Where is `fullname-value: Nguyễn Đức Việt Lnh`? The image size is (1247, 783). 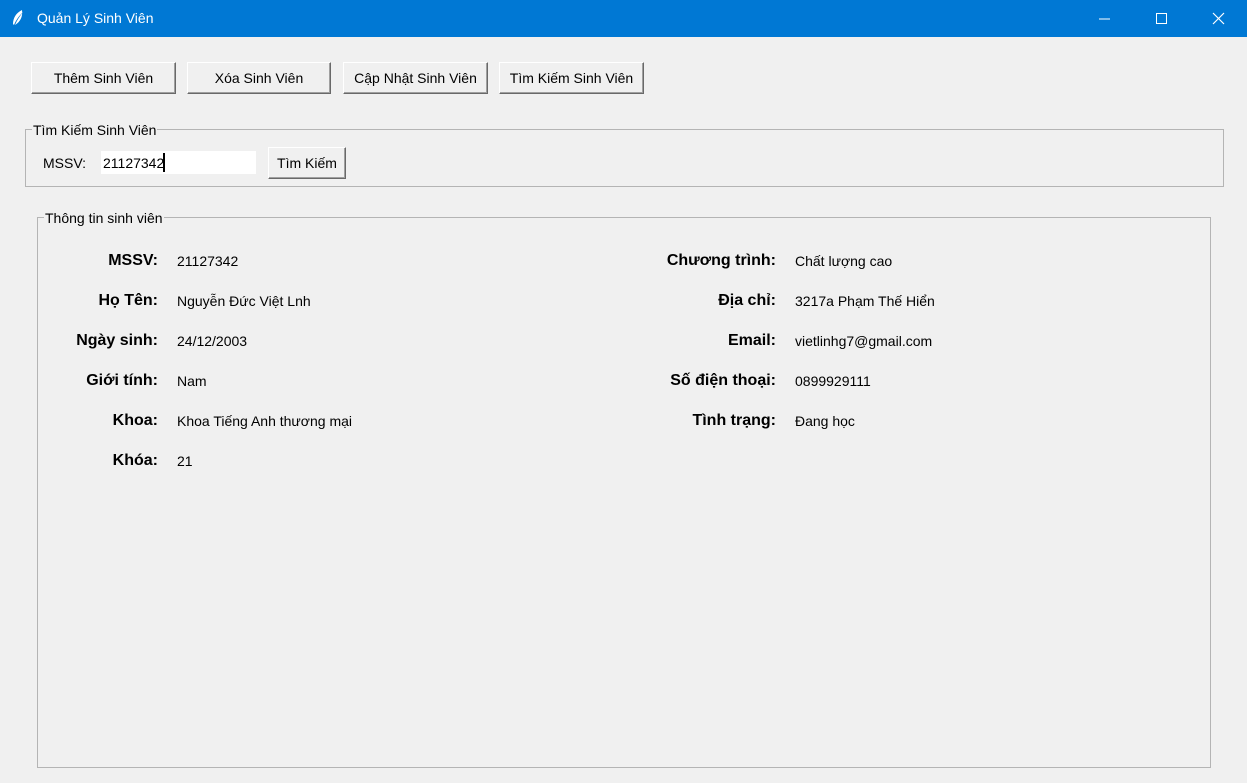
fullname-value: Nguyễn Đức Việt Lnh is located at coordinates (244, 301).